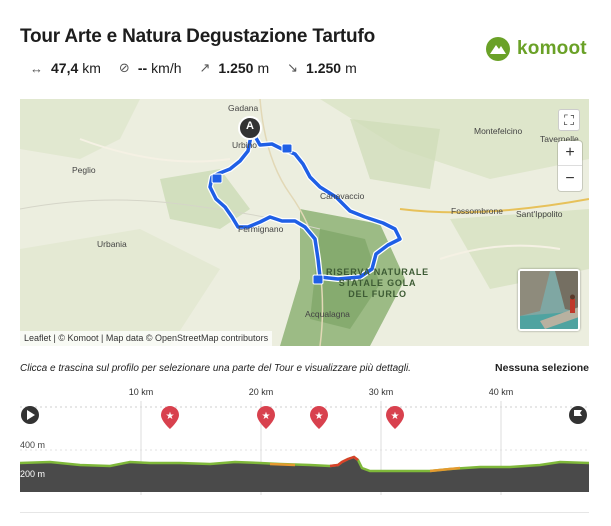  Describe the element at coordinates (501, 392) in the screenshot. I see `axis-tick-label: 40 km` at that location.